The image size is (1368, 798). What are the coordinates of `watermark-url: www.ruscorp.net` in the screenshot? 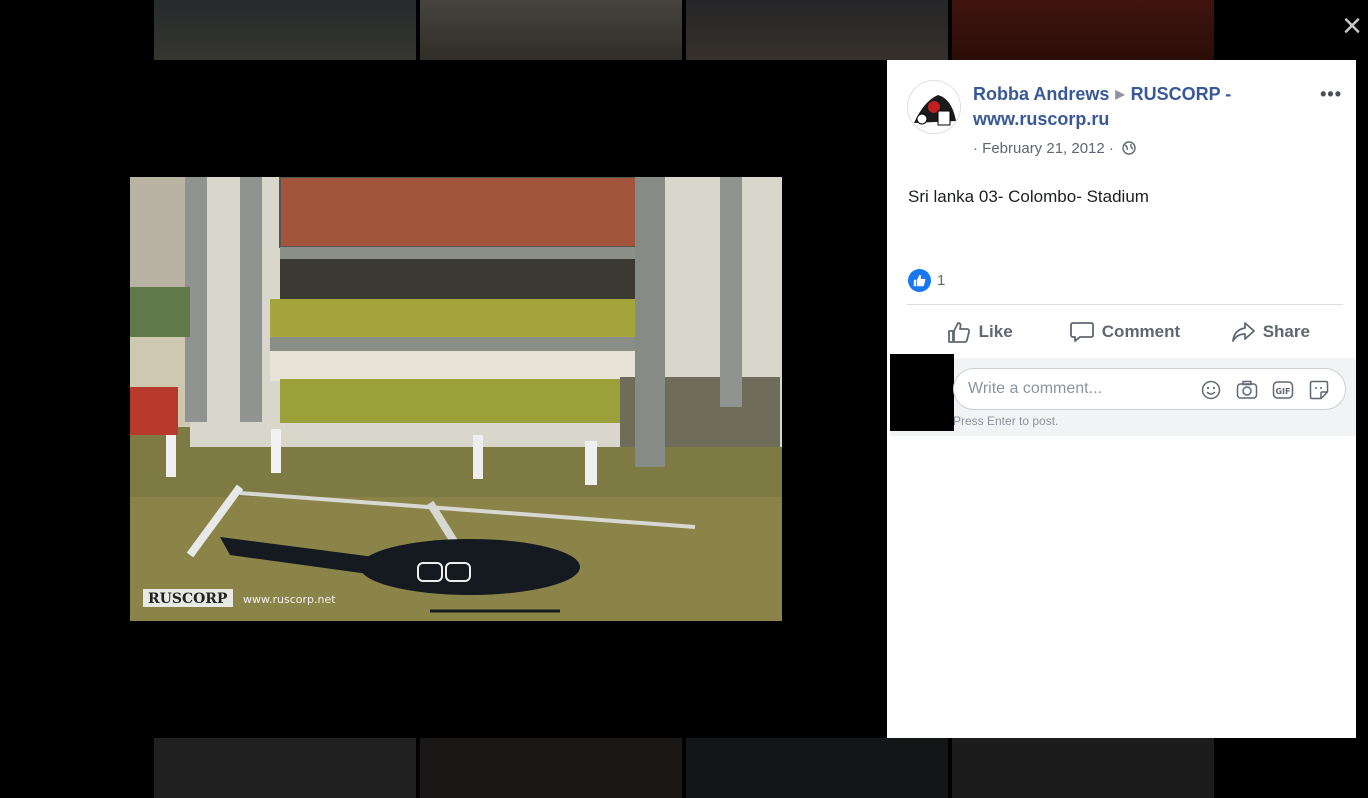 It's located at (289, 599).